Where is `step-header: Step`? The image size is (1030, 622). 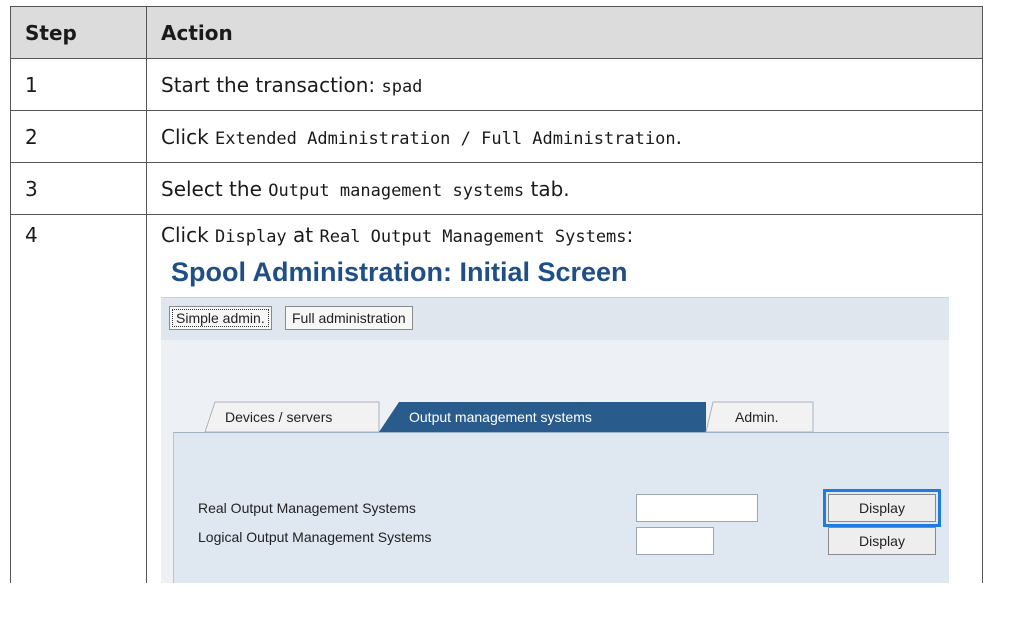 step-header: Step is located at coordinates (78, 32).